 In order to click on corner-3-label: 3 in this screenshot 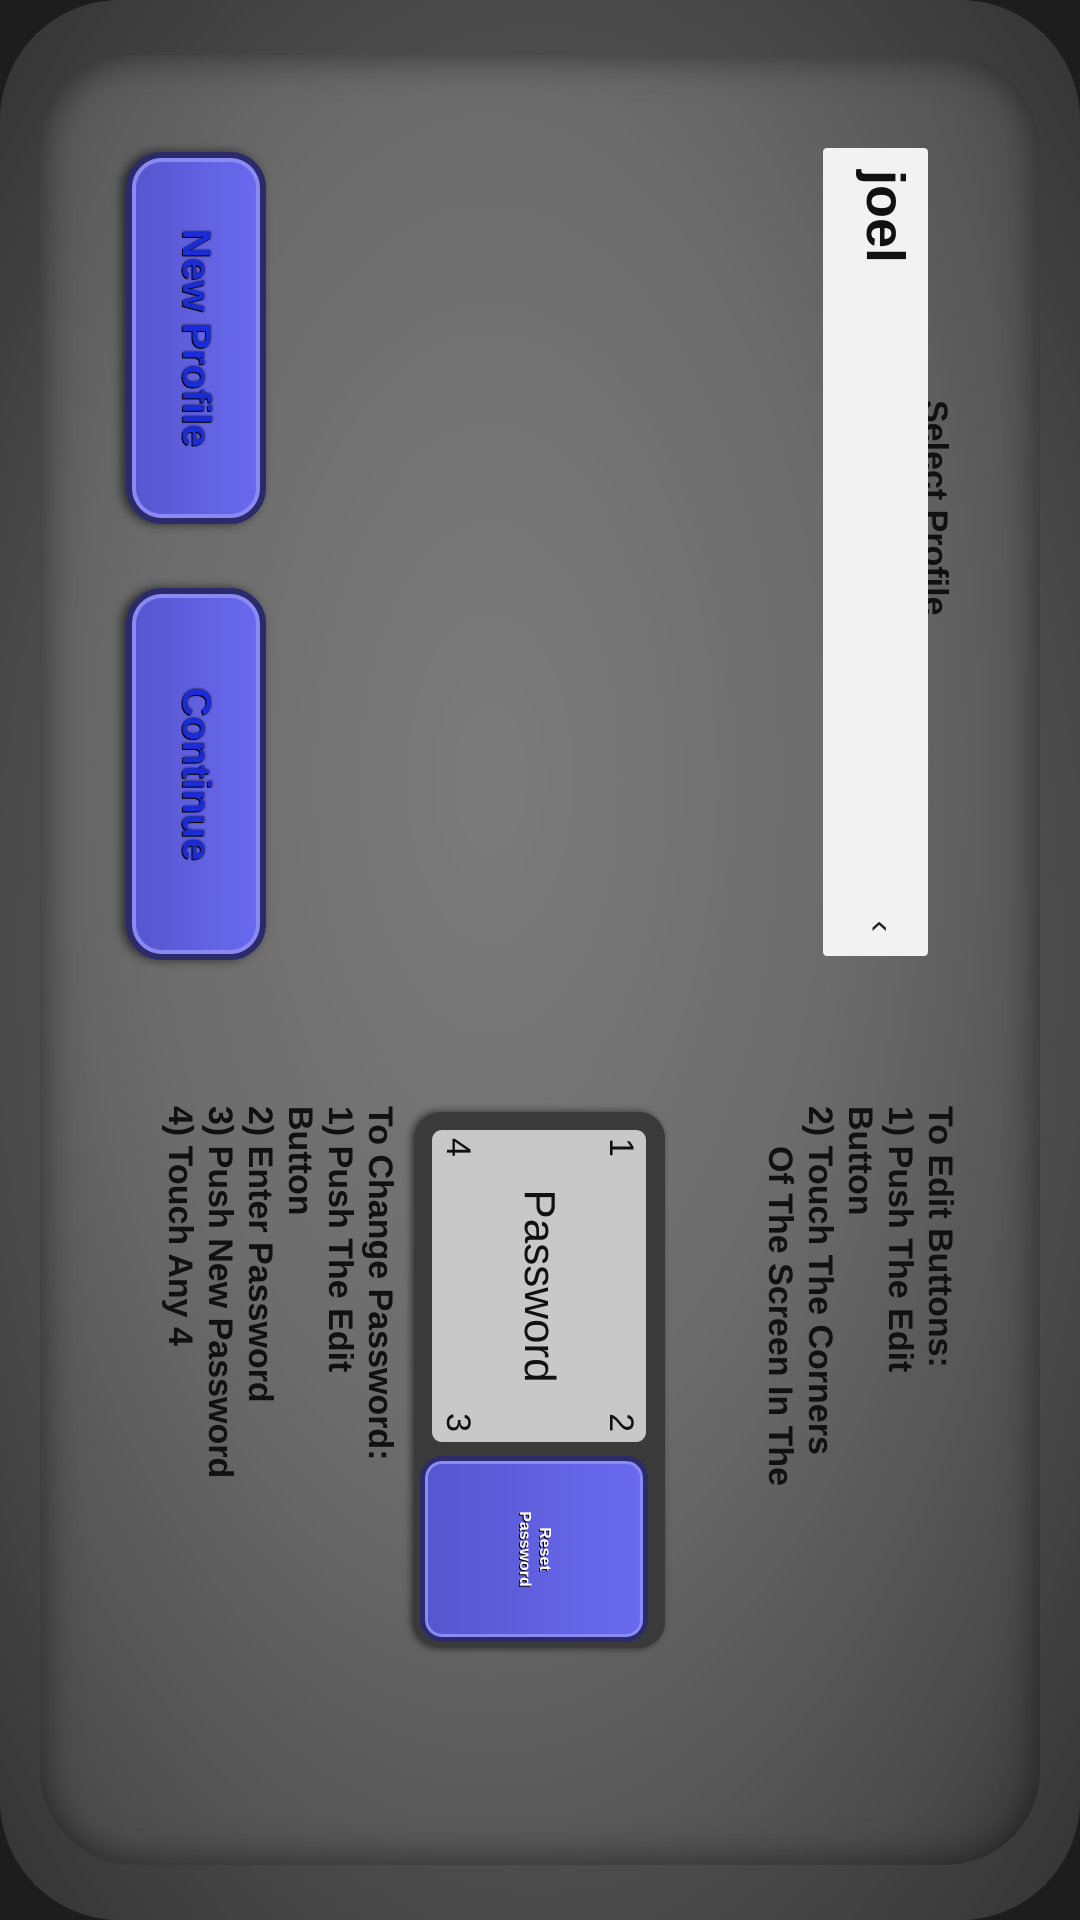, I will do `click(458, 1422)`.